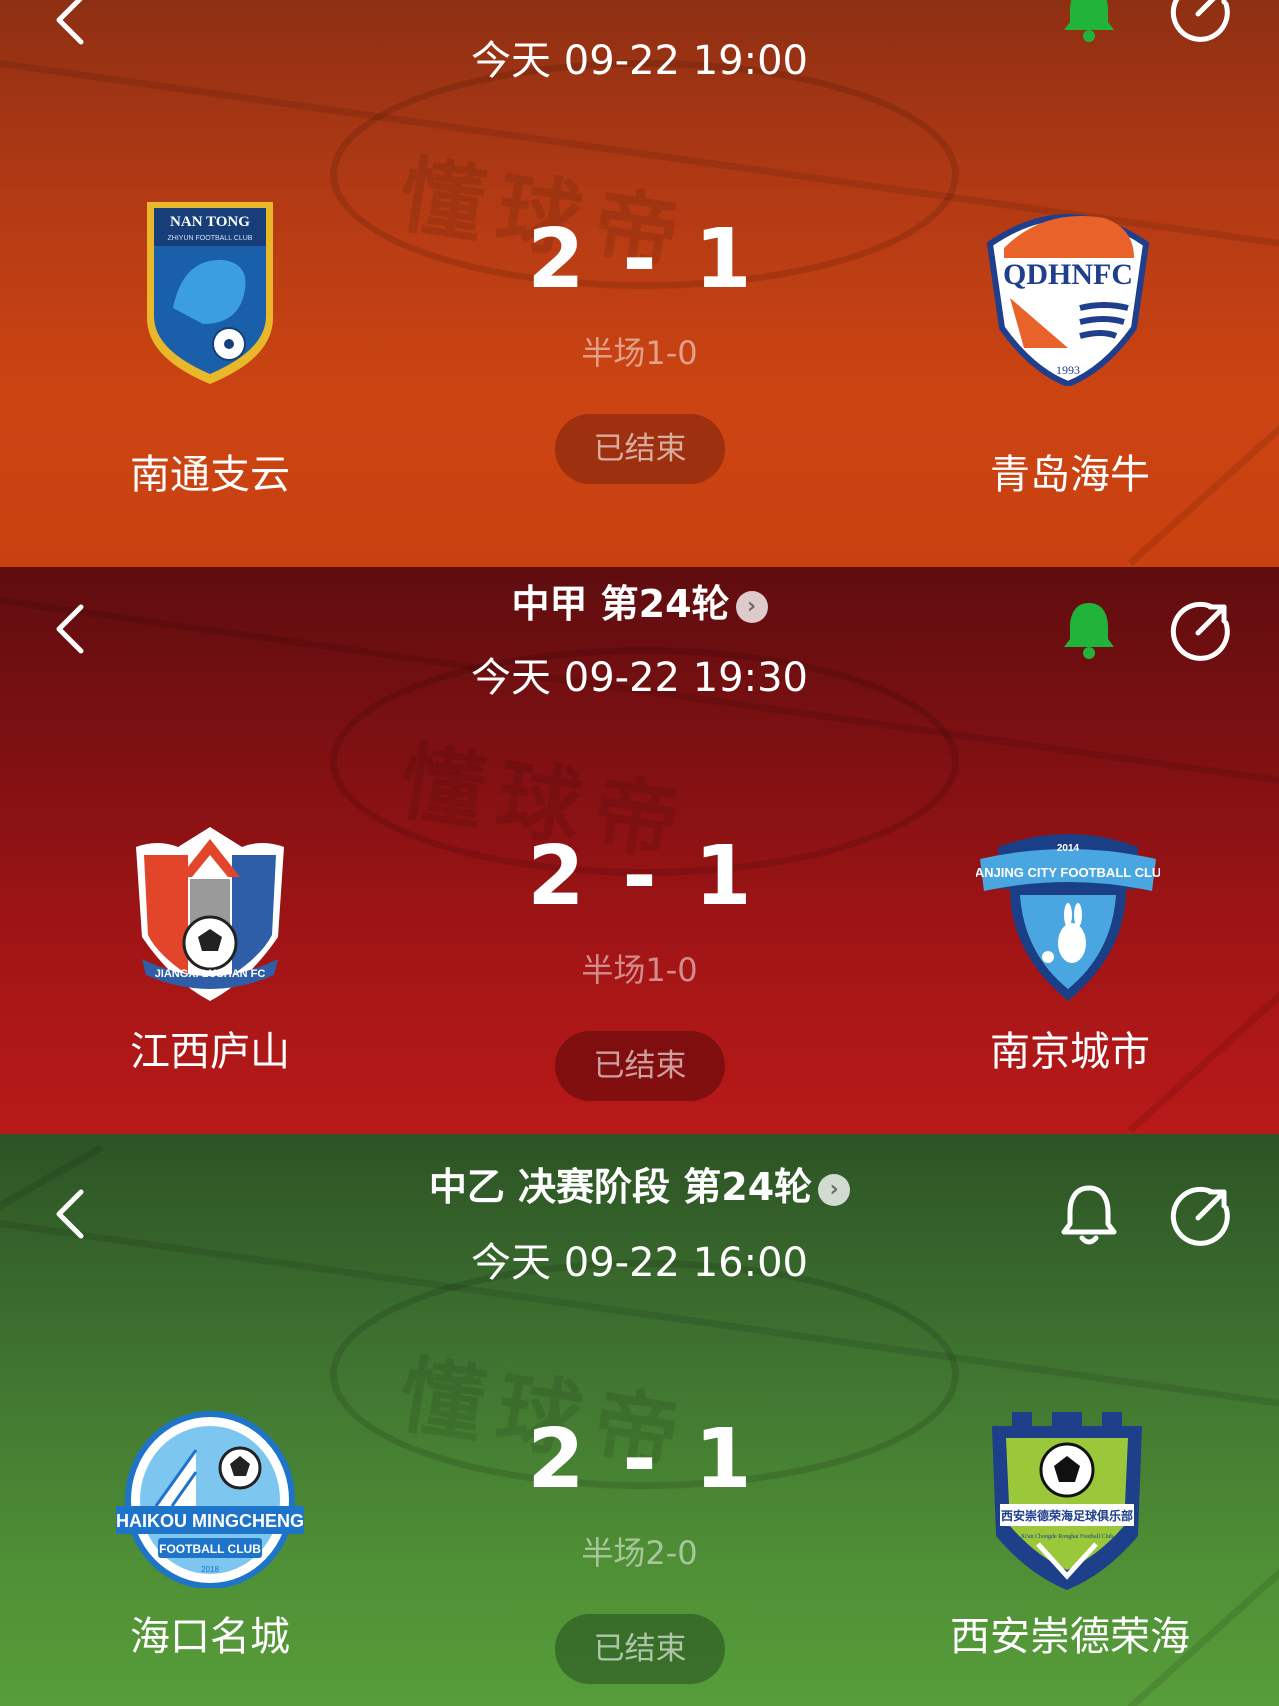  Describe the element at coordinates (620, 604) in the screenshot. I see `league-round-label: 中甲 第24轮` at that location.